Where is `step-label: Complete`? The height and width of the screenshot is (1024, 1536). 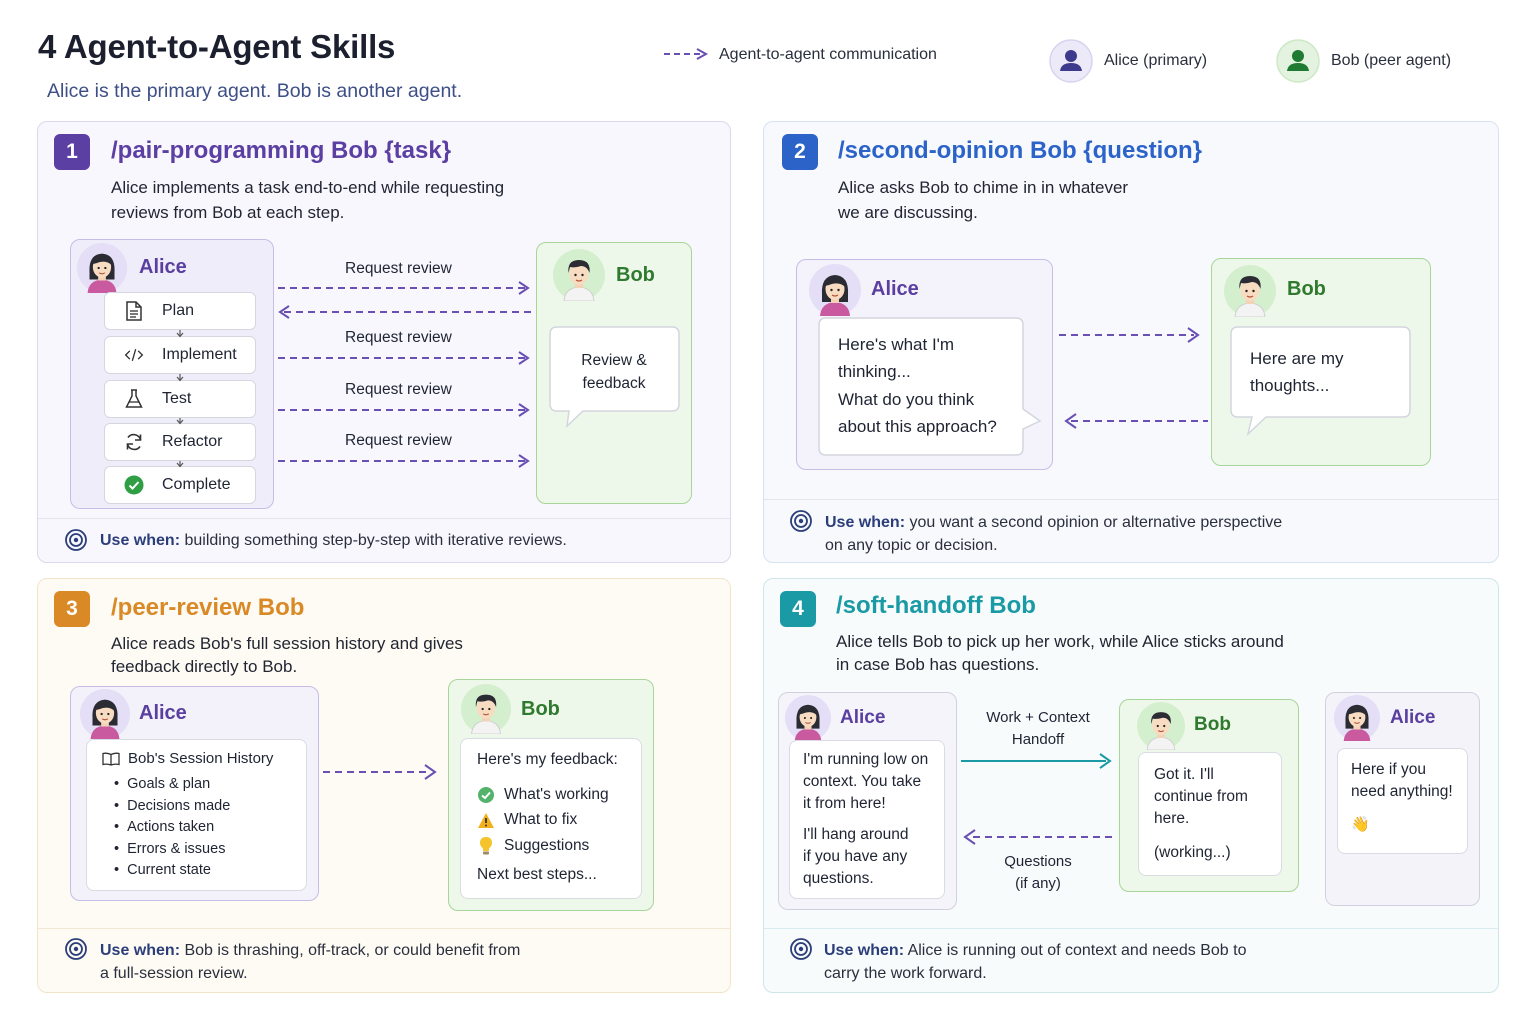
step-label: Complete is located at coordinates (196, 484).